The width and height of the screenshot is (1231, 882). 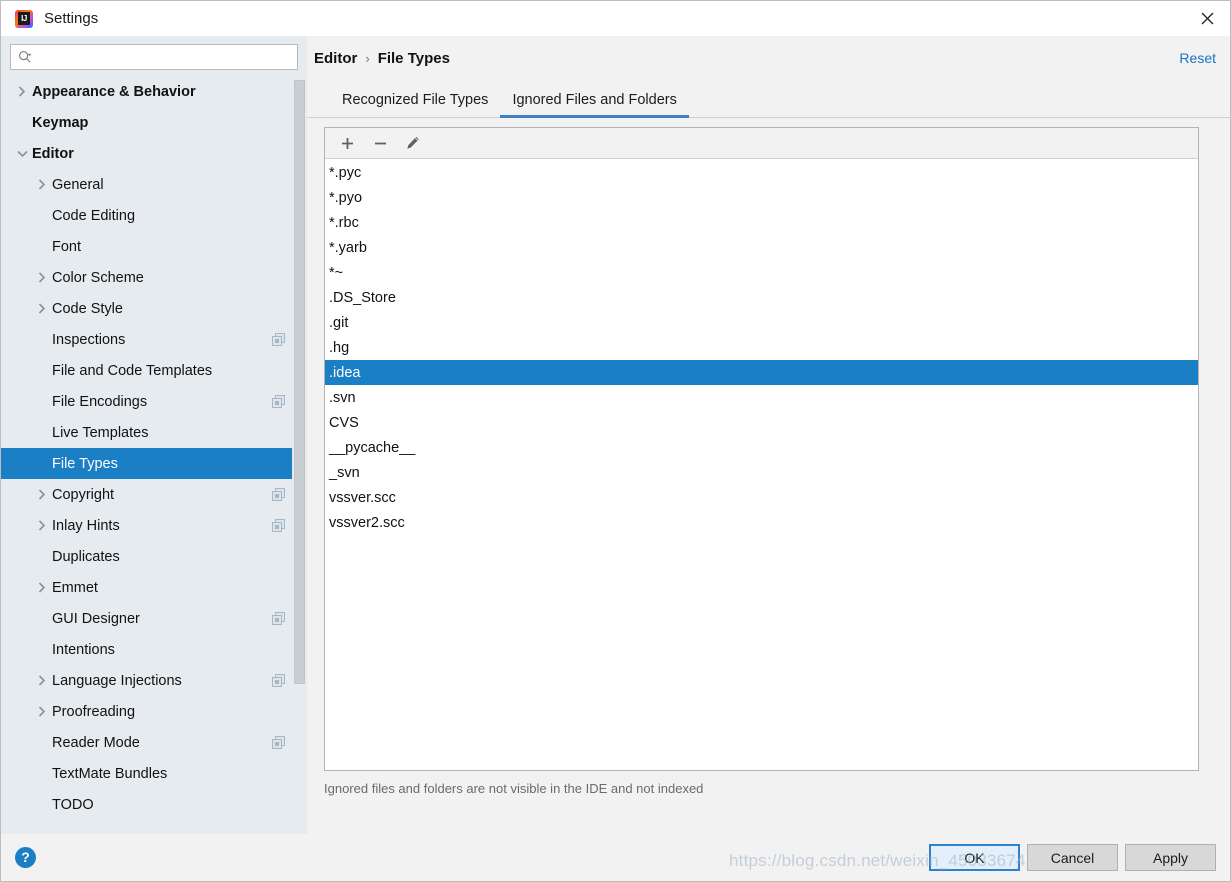 What do you see at coordinates (117, 680) in the screenshot?
I see `sidebar-item-label: Language Injections` at bounding box center [117, 680].